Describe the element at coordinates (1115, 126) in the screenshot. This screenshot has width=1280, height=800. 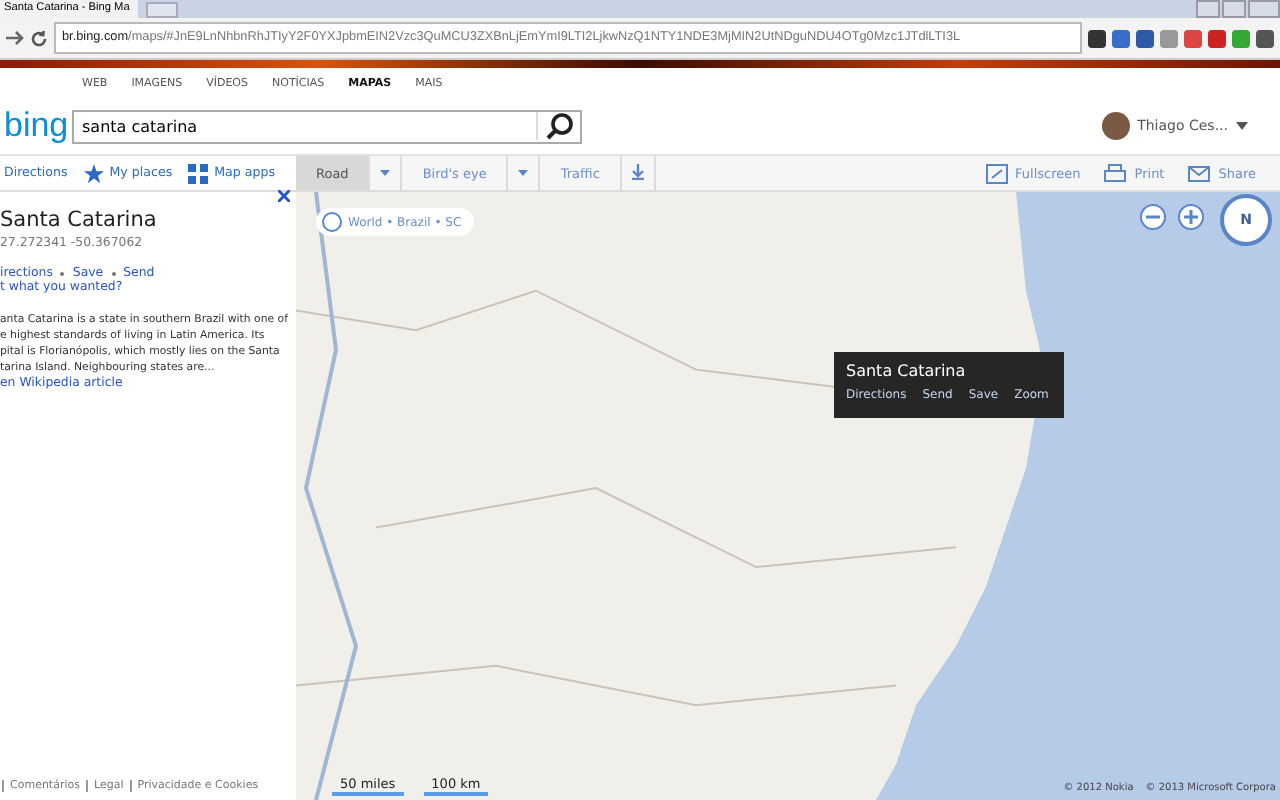
I see `avatar` at that location.